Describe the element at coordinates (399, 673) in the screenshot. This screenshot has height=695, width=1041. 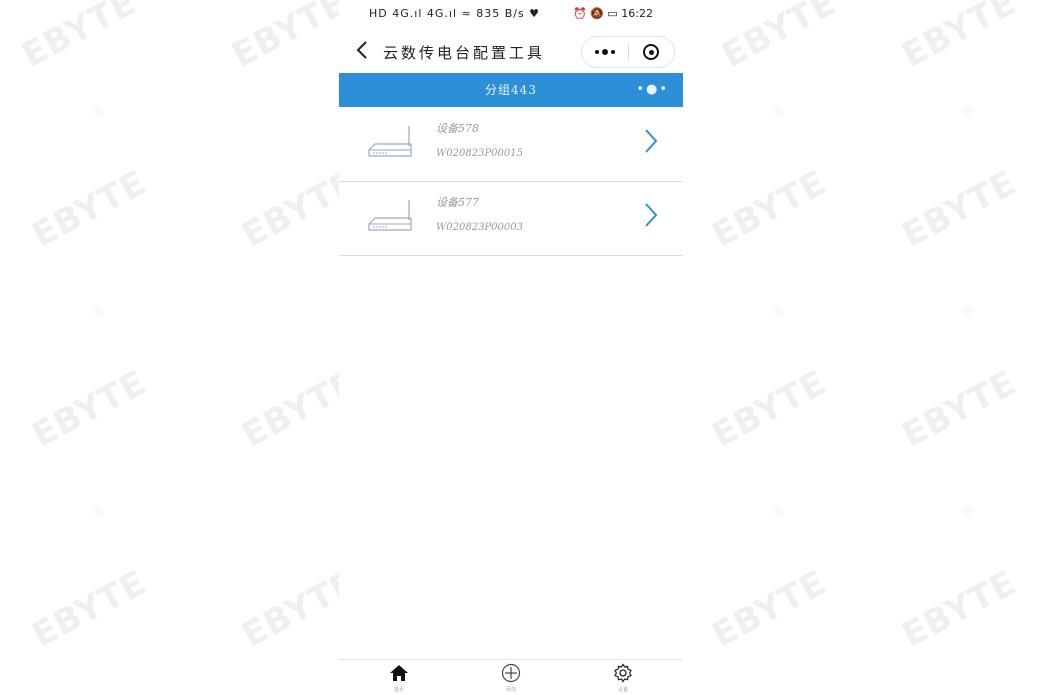
I see `home-icon` at that location.